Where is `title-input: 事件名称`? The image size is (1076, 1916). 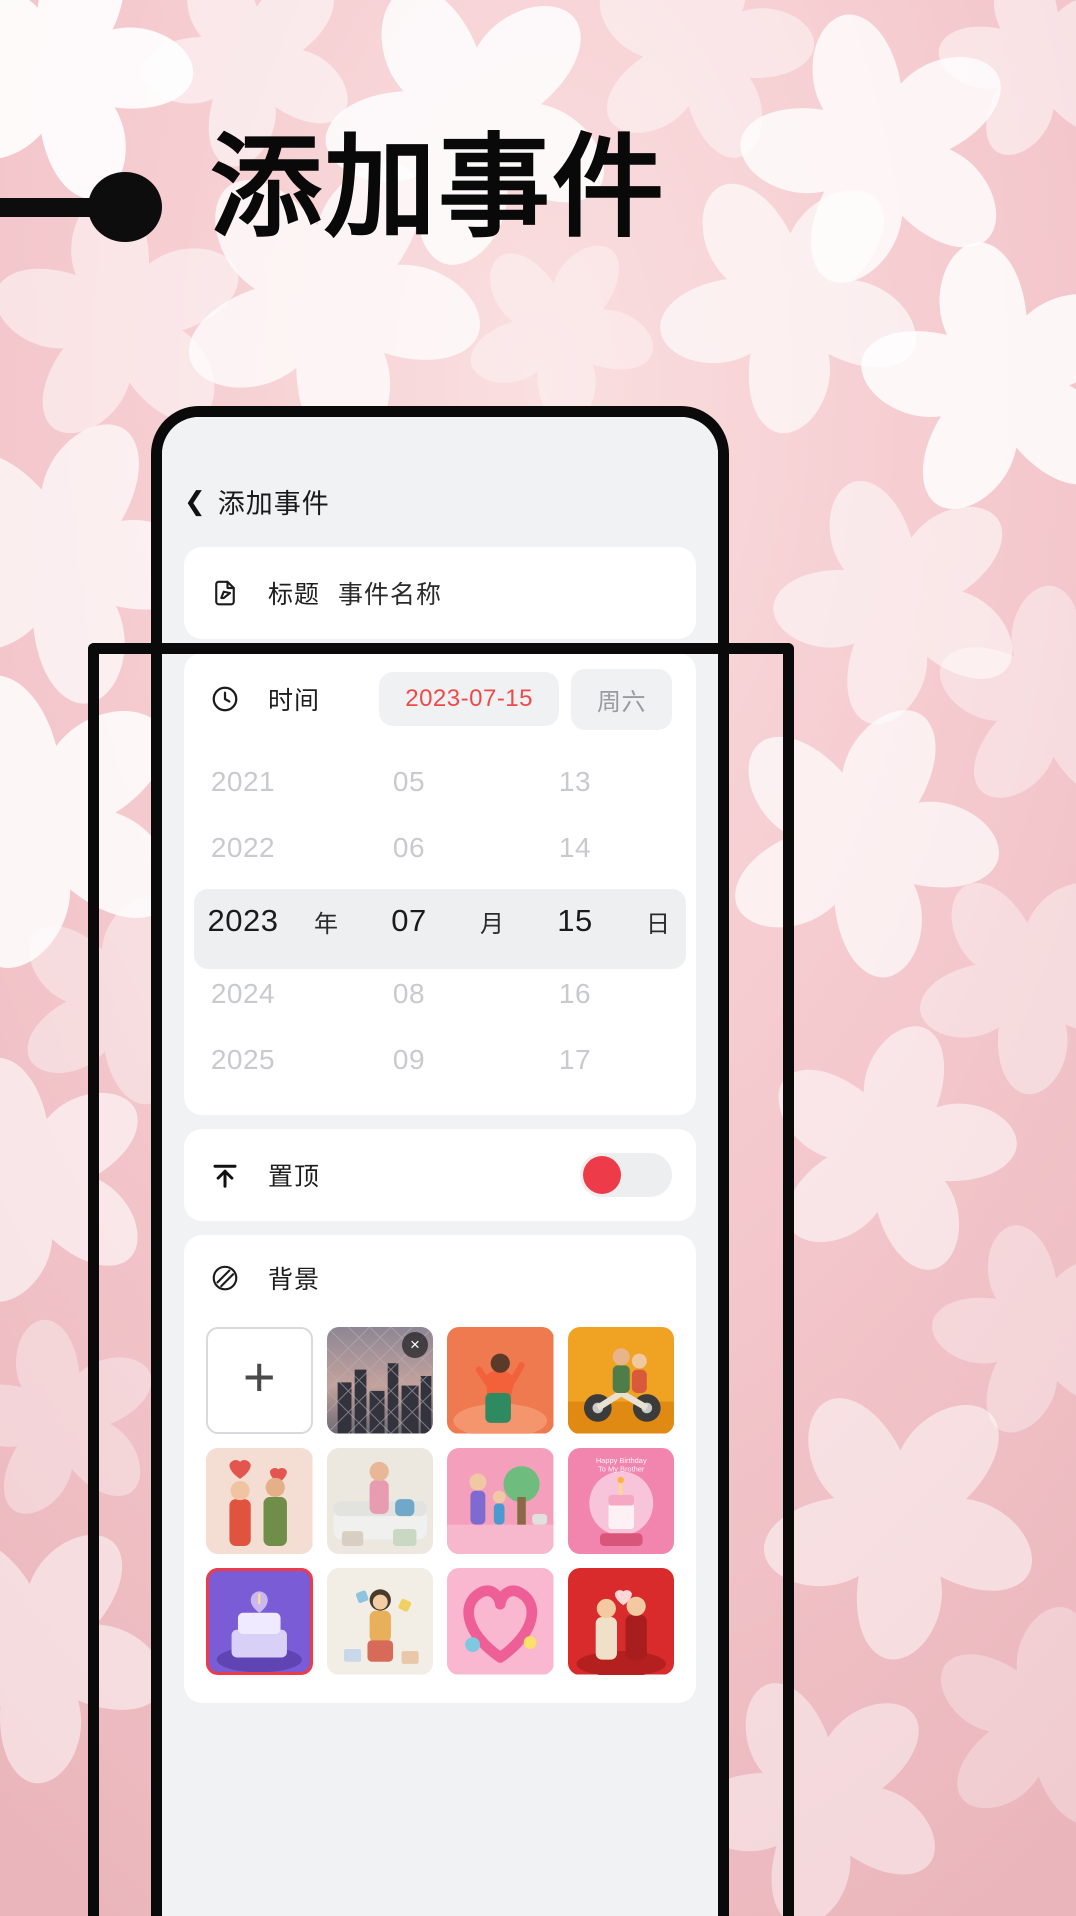 title-input: 事件名称 is located at coordinates (390, 593).